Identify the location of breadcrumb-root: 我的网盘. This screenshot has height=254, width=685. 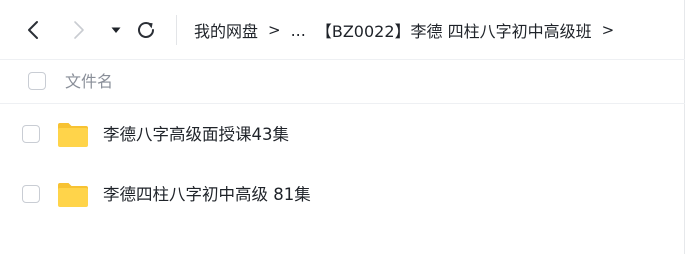
(226, 30).